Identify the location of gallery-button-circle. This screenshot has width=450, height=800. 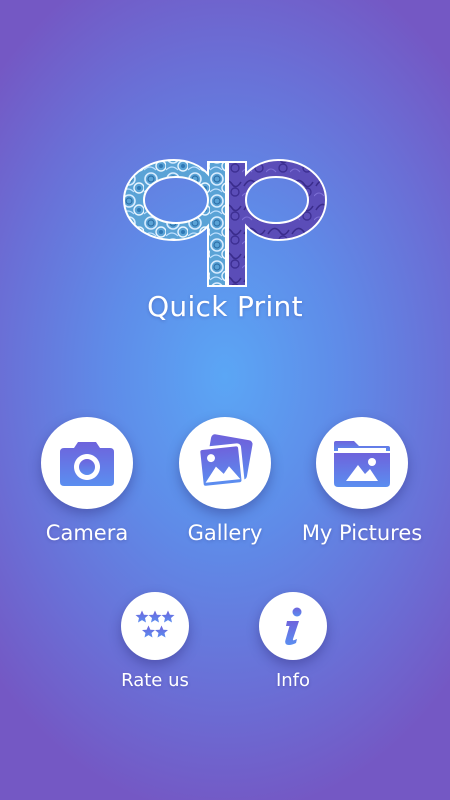
(225, 463).